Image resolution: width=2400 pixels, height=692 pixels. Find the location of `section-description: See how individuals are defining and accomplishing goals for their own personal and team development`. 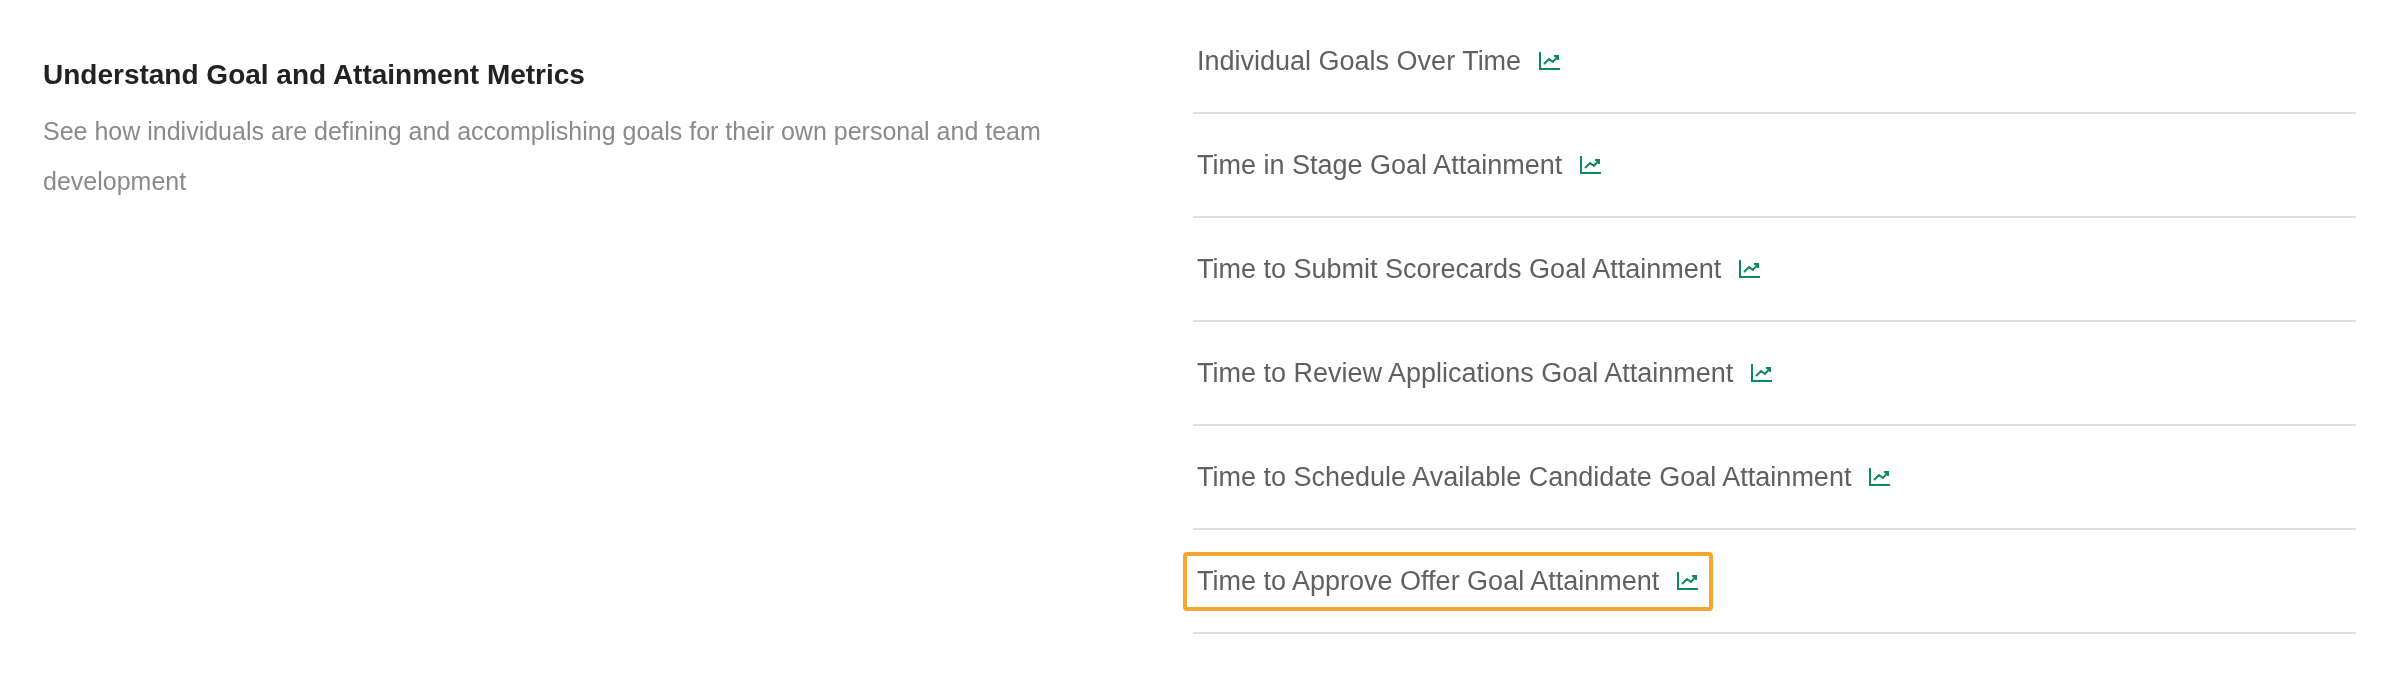

section-description: See how individuals are defining and accomplishing goals for their own personal and team development is located at coordinates (542, 156).